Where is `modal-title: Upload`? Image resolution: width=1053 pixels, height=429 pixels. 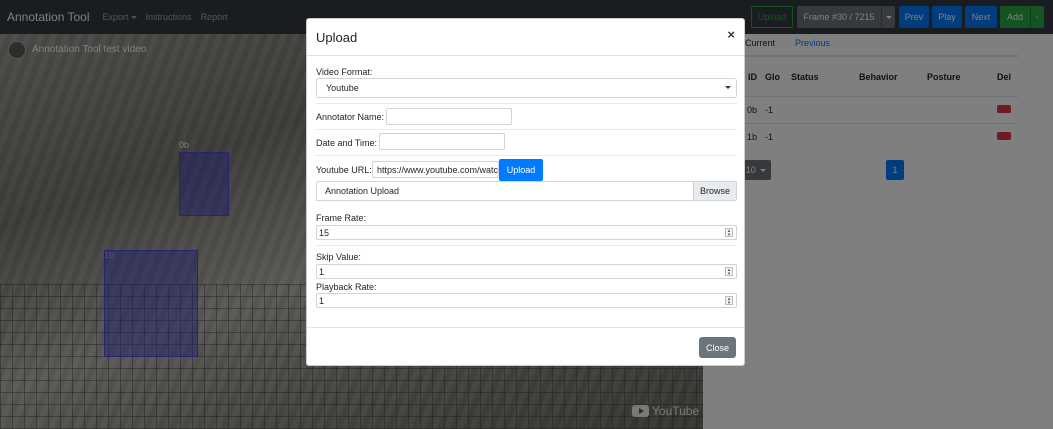 modal-title: Upload is located at coordinates (337, 37).